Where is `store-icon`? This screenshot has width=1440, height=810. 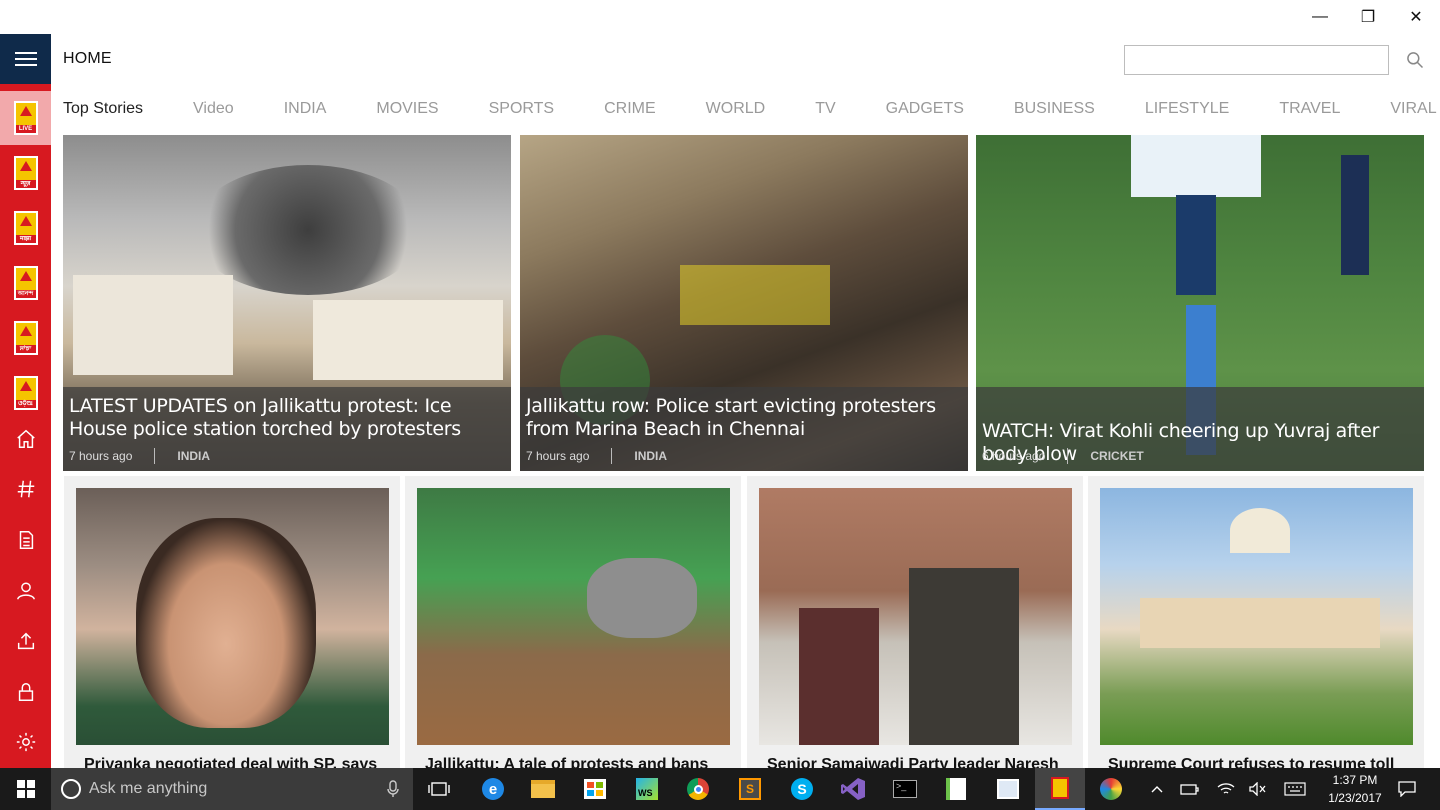
store-icon is located at coordinates (595, 789).